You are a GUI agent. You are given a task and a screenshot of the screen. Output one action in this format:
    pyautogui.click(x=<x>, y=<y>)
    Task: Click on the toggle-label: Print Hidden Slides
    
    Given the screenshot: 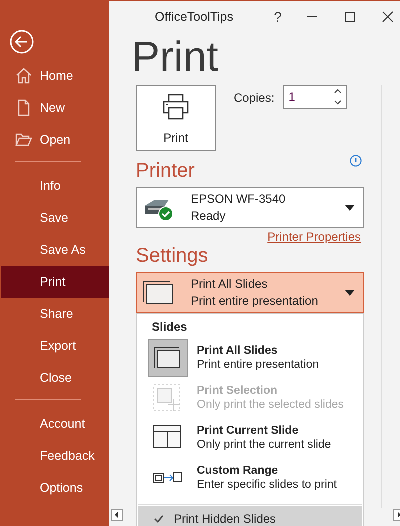 What is the action you would take?
    pyautogui.click(x=225, y=519)
    